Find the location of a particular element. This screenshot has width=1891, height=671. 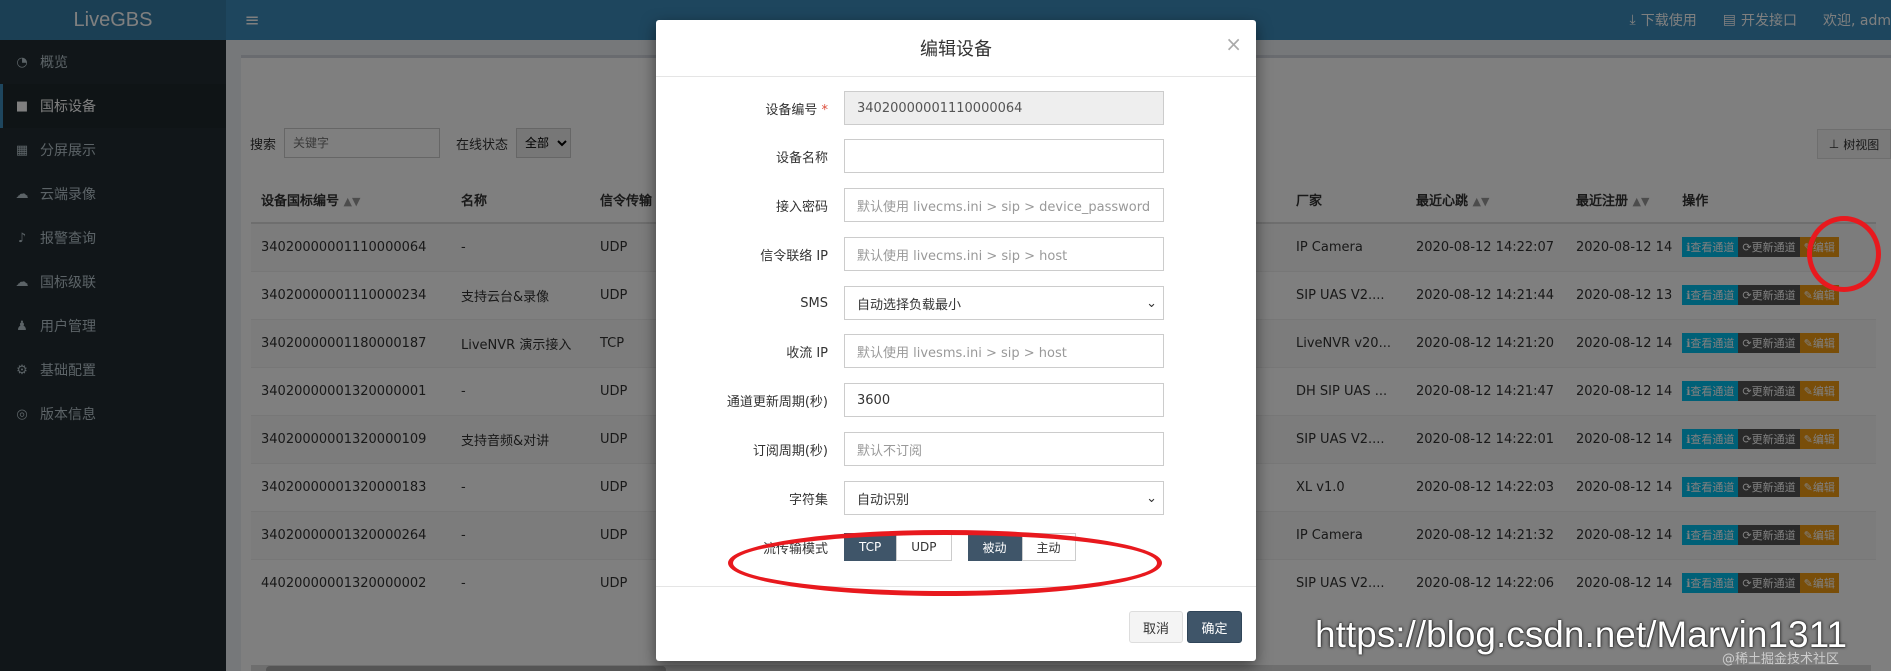

modal-footer: 取消 确定 is located at coordinates (956, 623).